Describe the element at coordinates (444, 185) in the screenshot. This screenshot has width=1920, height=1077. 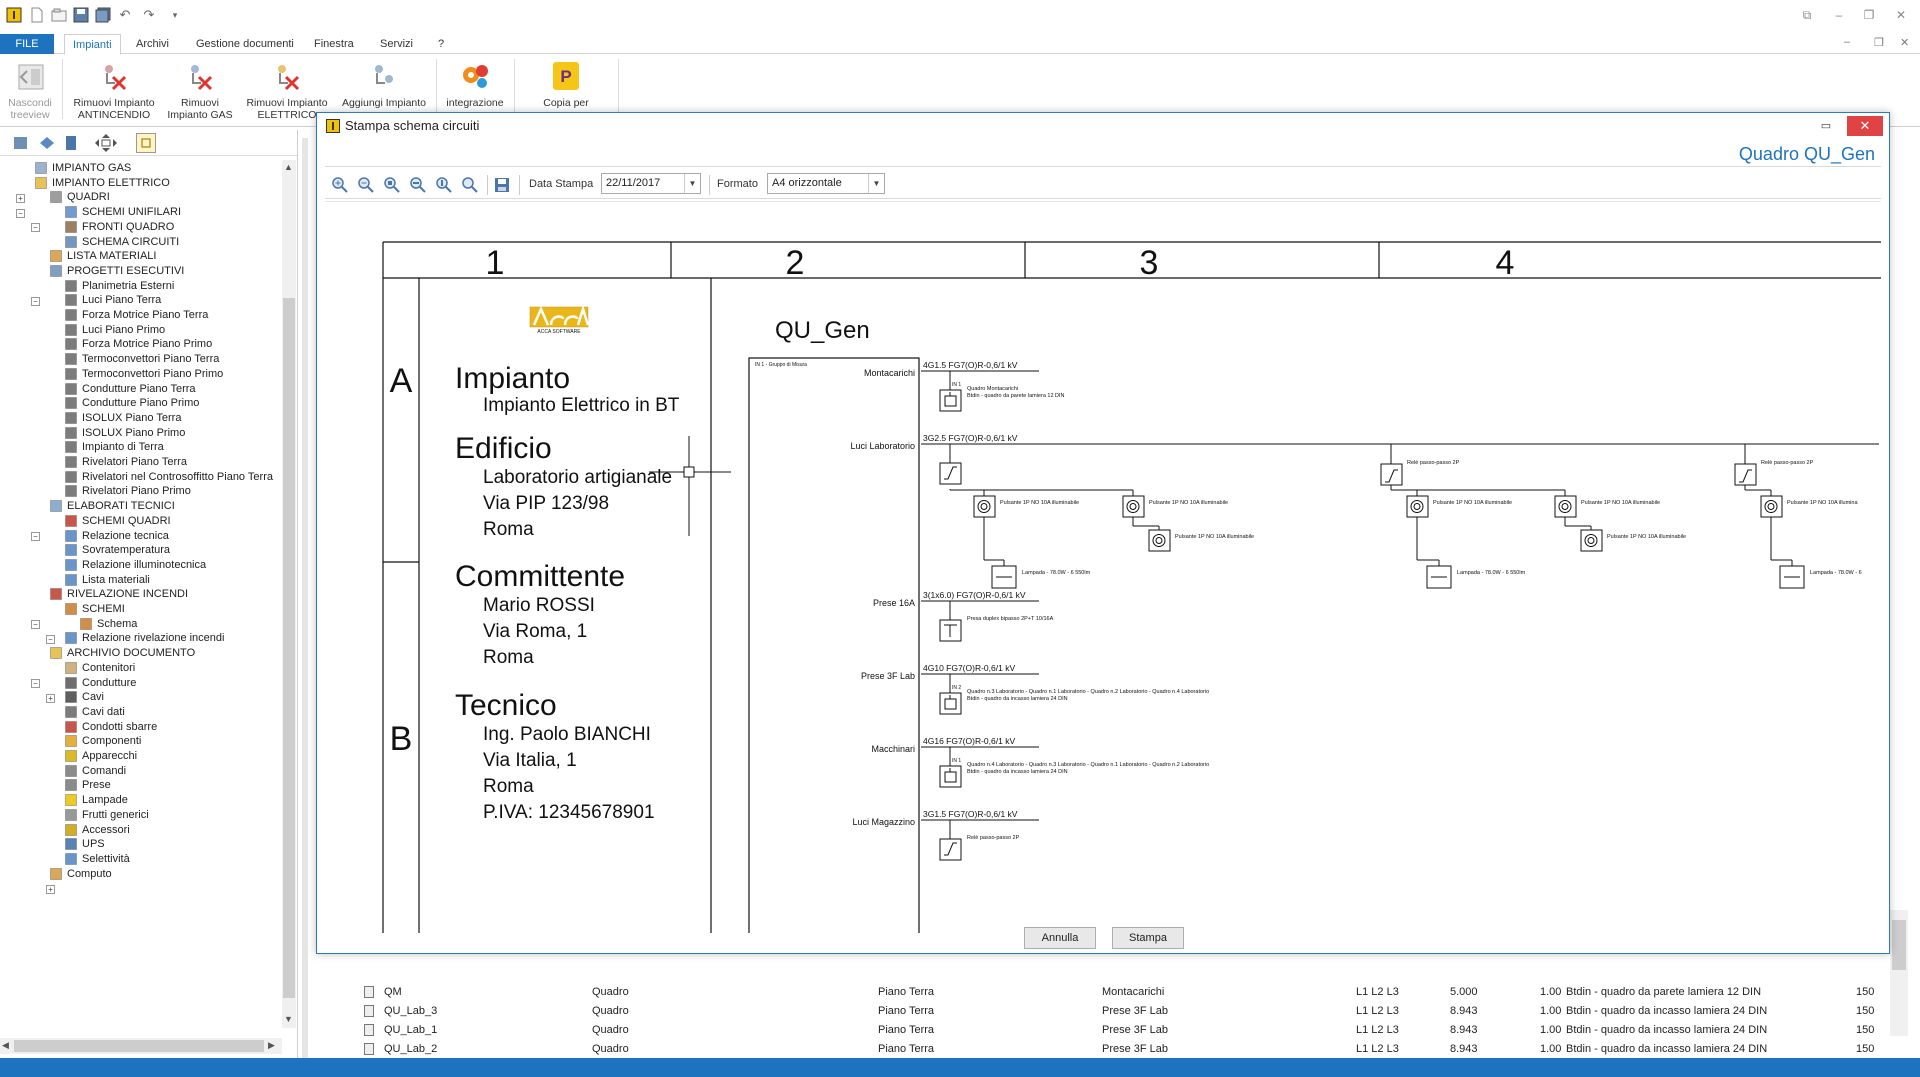
I see `zoom-page-icon` at that location.